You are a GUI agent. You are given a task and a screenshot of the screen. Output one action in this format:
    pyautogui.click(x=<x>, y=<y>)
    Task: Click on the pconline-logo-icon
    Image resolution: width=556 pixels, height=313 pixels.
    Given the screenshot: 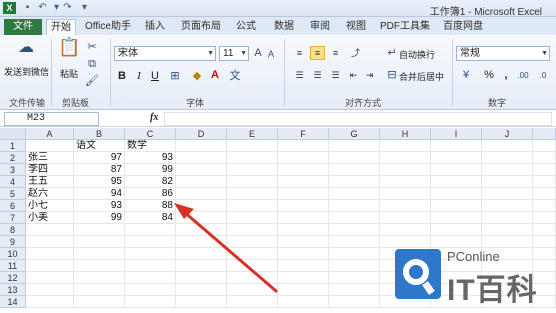 What is the action you would take?
    pyautogui.click(x=418, y=274)
    